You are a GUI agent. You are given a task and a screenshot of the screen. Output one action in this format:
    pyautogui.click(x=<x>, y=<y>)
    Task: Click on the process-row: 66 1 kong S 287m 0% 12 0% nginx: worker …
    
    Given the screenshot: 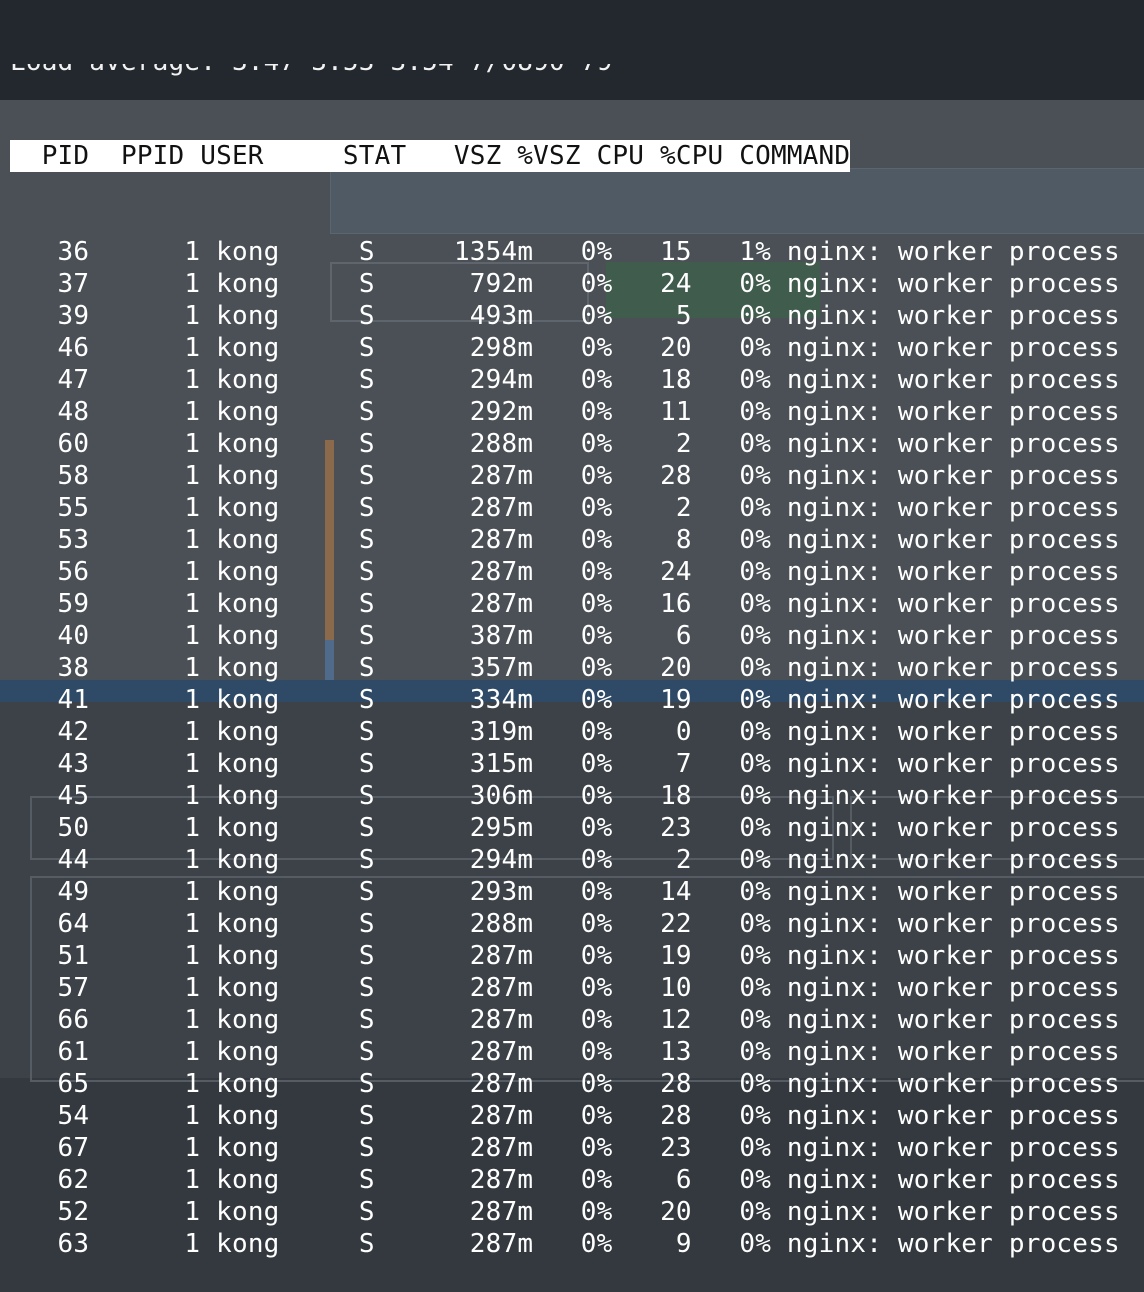 What is the action you would take?
    pyautogui.click(x=577, y=1020)
    